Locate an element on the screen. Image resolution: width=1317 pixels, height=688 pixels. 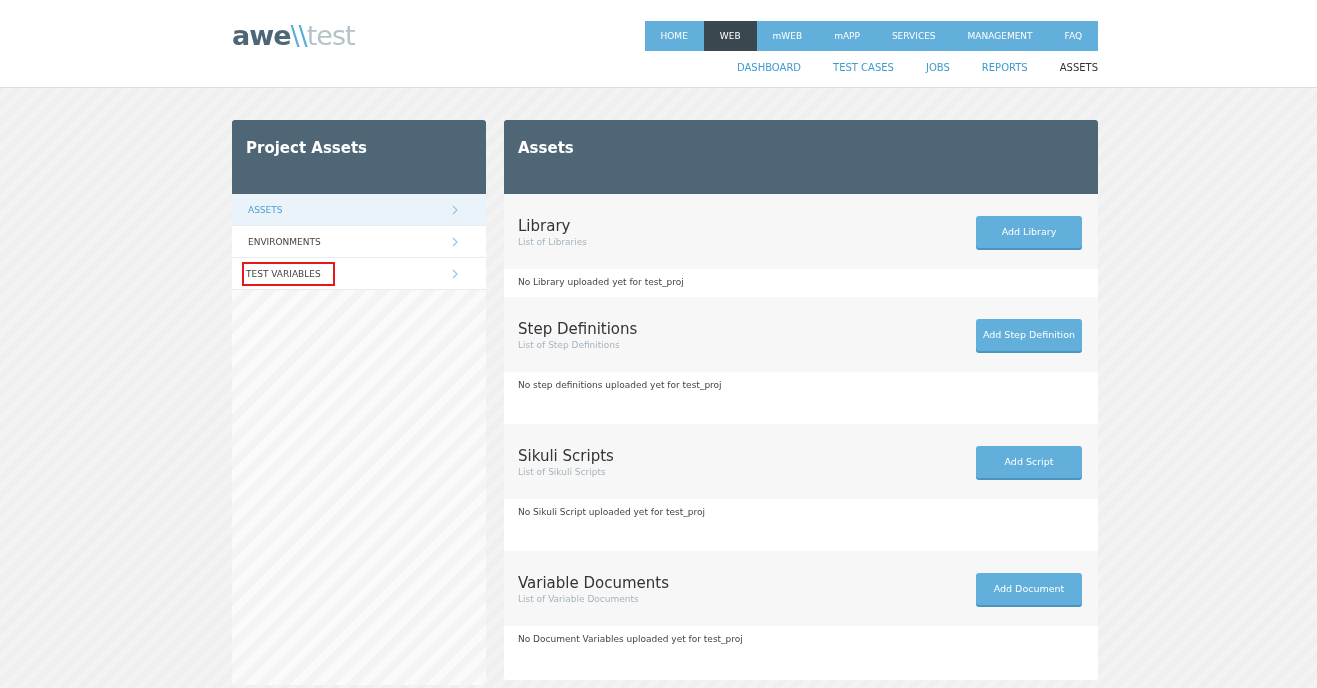
section-subtitle: List of Sikuli Scripts is located at coordinates (562, 471).